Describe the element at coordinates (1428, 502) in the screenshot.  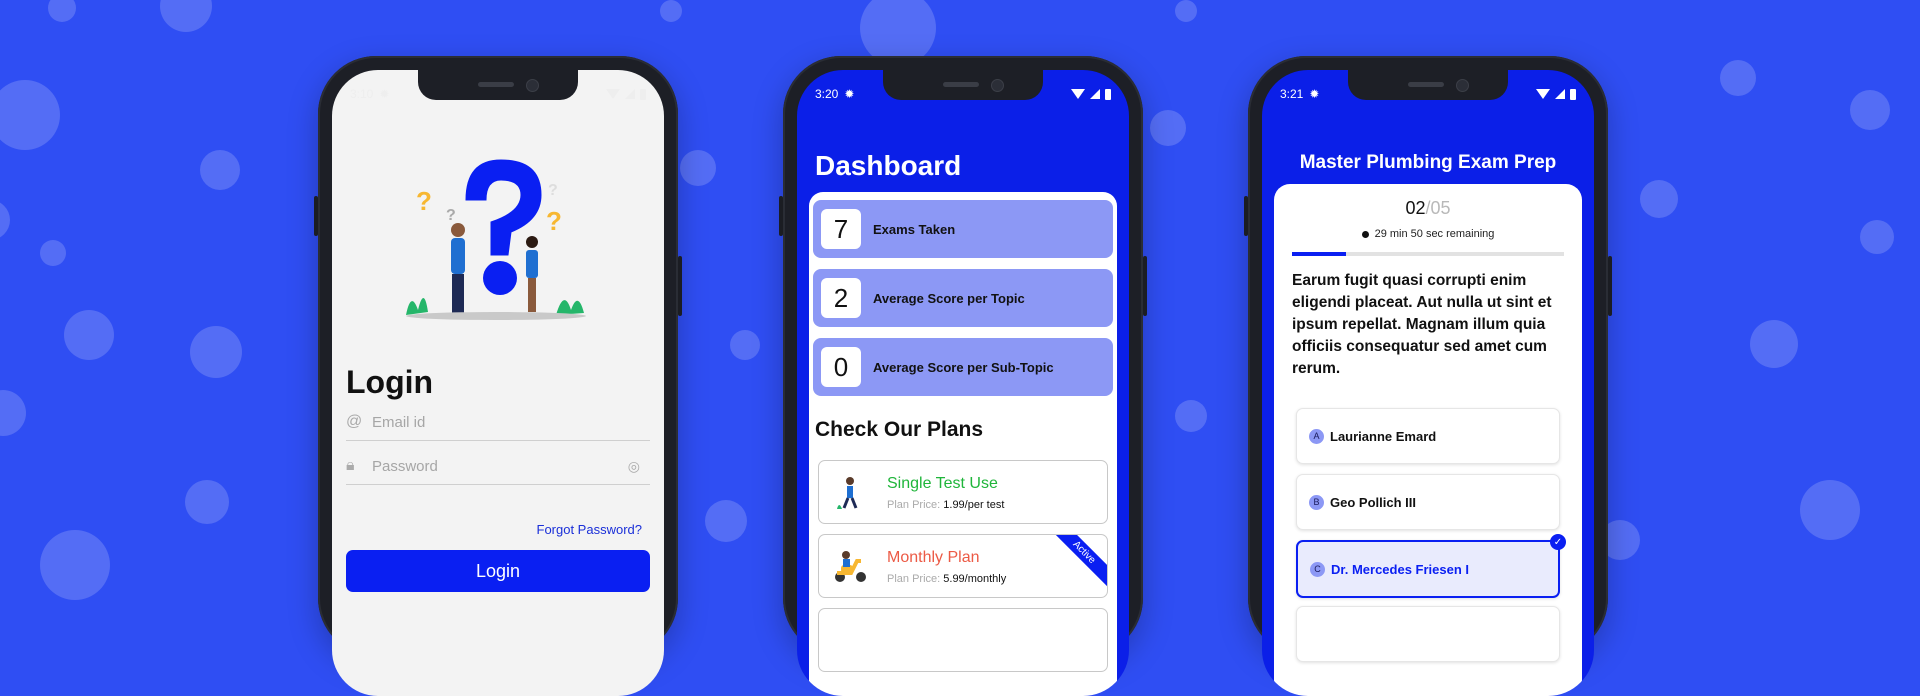
I see `answer-option-b: B Geo Pollich III` at that location.